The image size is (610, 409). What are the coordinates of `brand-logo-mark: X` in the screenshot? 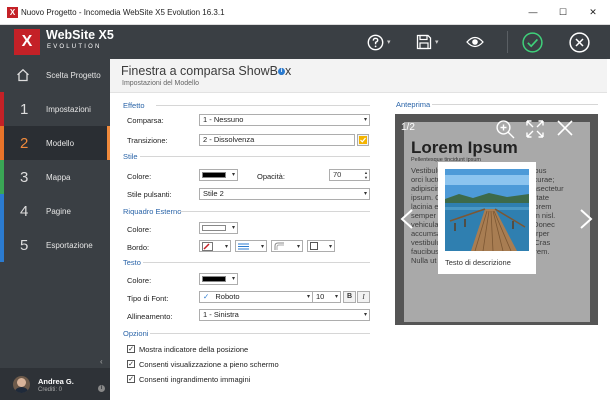 It's located at (27, 42).